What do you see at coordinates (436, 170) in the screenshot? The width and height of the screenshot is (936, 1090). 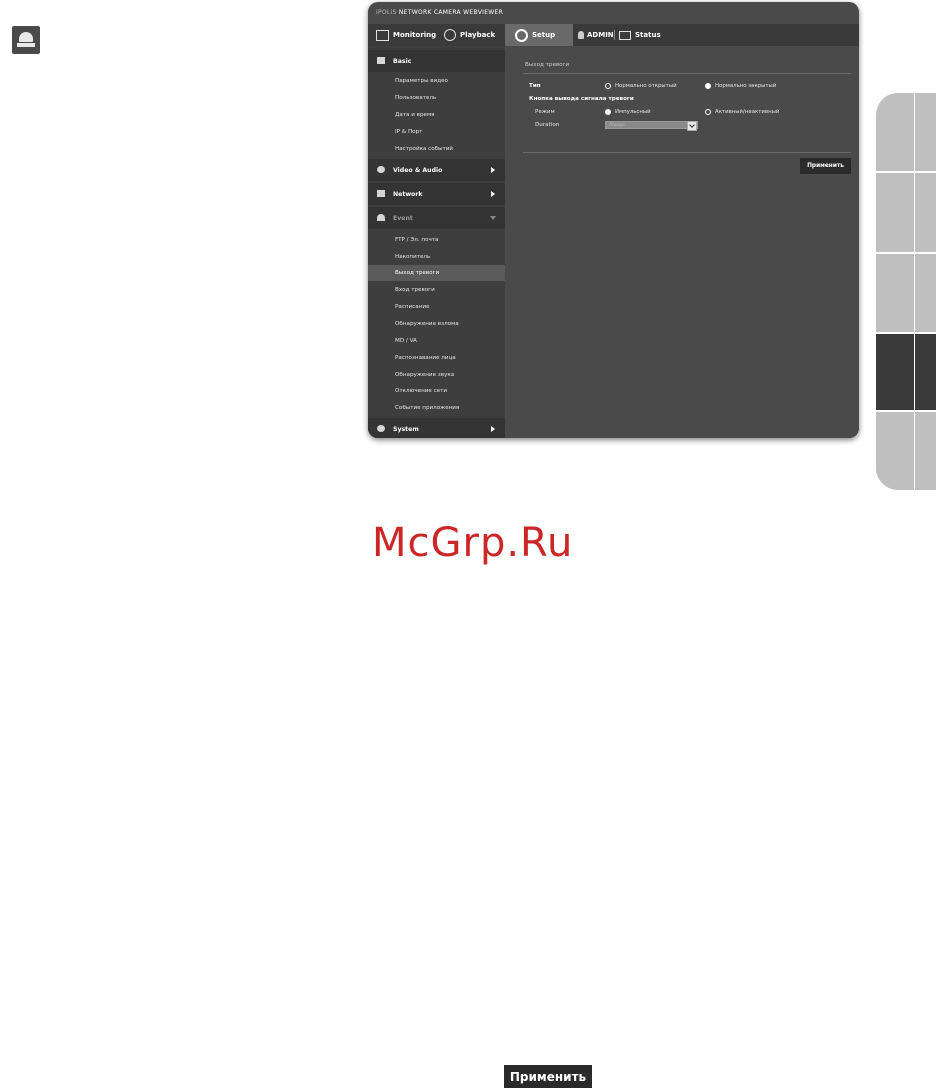 I see `sidebar-section-video-audio: Video & Audio` at bounding box center [436, 170].